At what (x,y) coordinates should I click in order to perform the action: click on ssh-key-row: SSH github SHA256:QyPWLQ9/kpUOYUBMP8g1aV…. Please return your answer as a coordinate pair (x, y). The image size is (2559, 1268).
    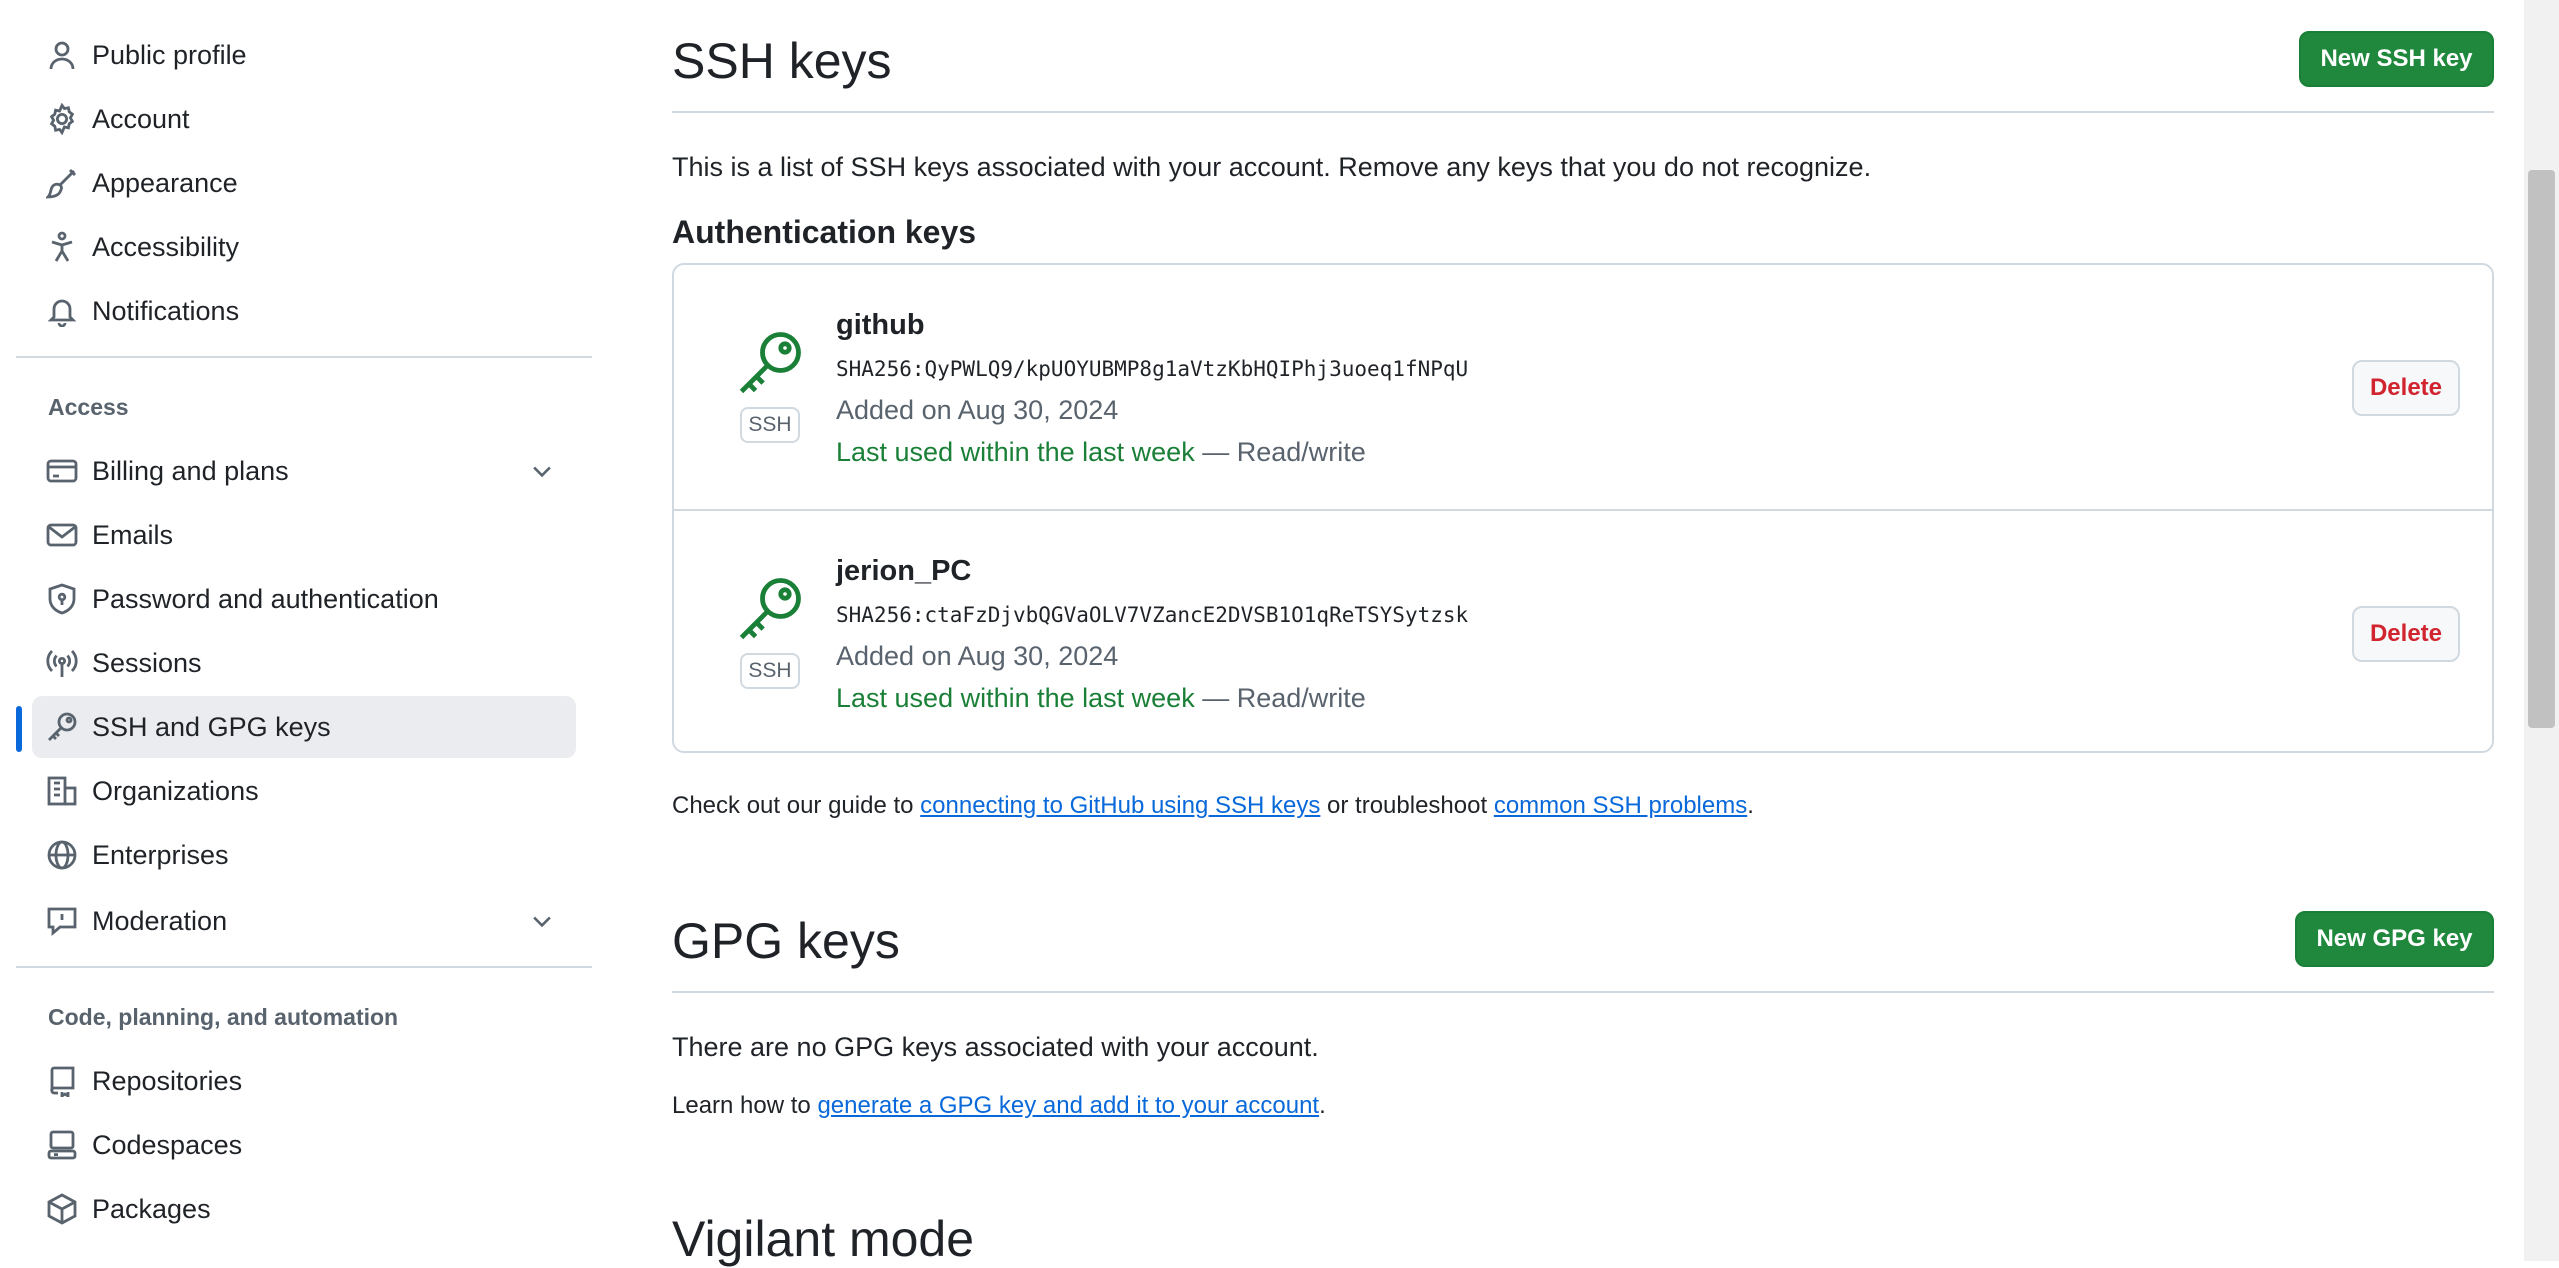
    Looking at the image, I should click on (1583, 387).